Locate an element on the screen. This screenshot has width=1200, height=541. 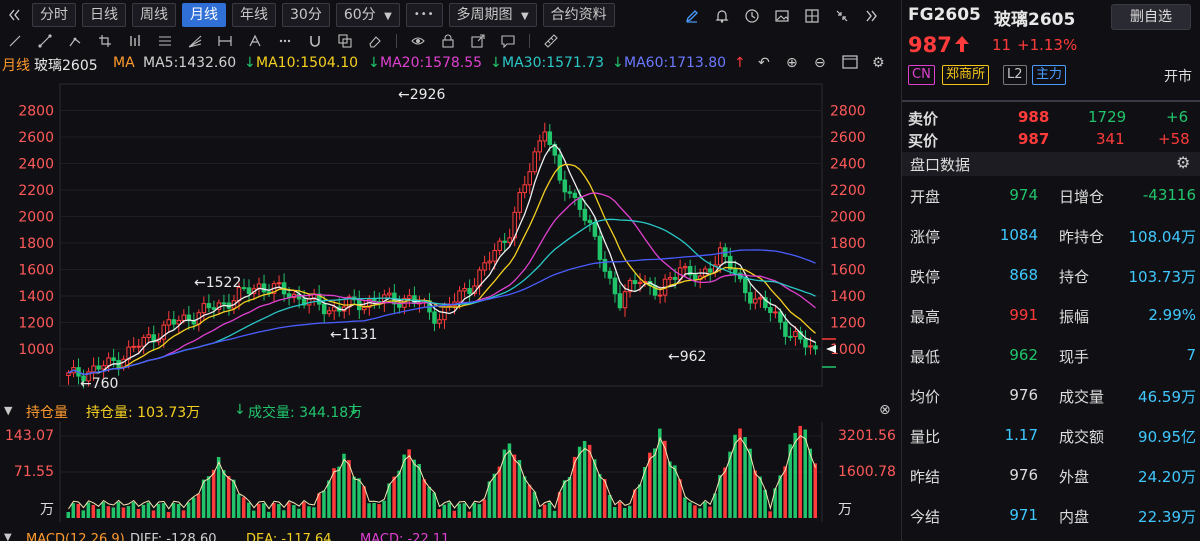
row-label-right: 持仓 is located at coordinates (1074, 277).